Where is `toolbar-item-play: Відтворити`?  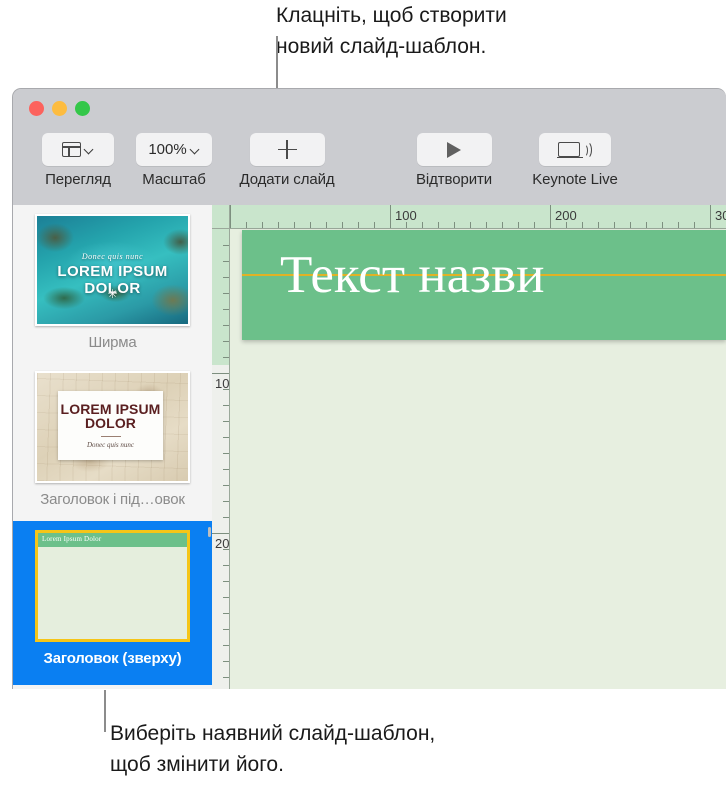 toolbar-item-play: Відтворити is located at coordinates (454, 160).